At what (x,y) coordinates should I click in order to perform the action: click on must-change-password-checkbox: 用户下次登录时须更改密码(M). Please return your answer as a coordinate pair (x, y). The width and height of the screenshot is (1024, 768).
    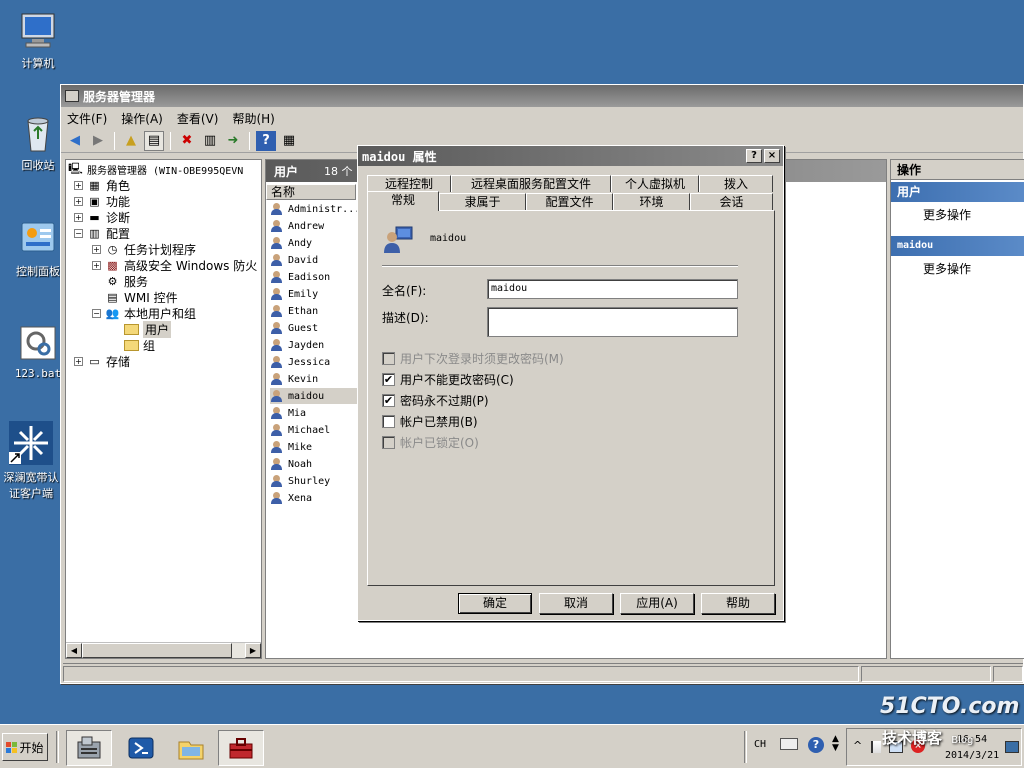
    Looking at the image, I should click on (473, 358).